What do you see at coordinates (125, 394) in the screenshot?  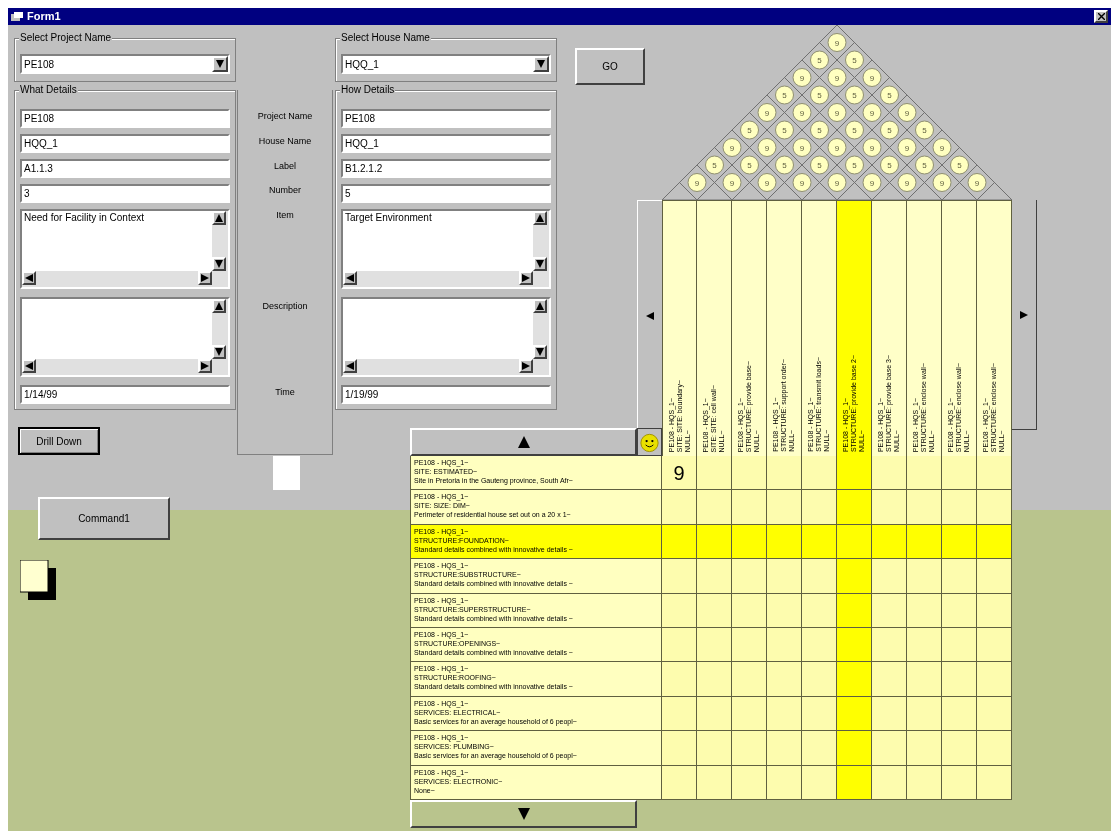 I see `text-field: 1/14/99` at bounding box center [125, 394].